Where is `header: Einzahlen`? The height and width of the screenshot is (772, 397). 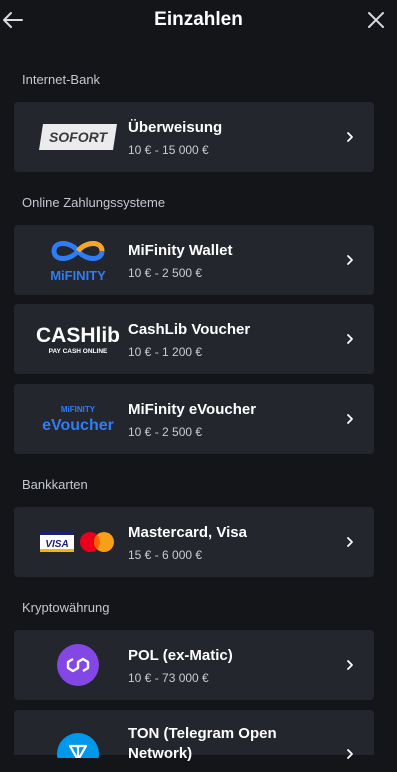 header: Einzahlen is located at coordinates (198, 20).